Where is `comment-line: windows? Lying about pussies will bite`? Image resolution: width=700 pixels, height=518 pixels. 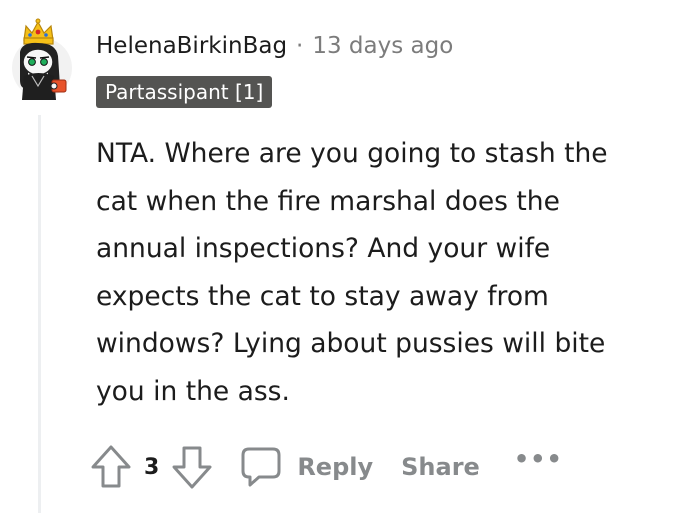
comment-line: windows? Lying about pussies will bite is located at coordinates (351, 343).